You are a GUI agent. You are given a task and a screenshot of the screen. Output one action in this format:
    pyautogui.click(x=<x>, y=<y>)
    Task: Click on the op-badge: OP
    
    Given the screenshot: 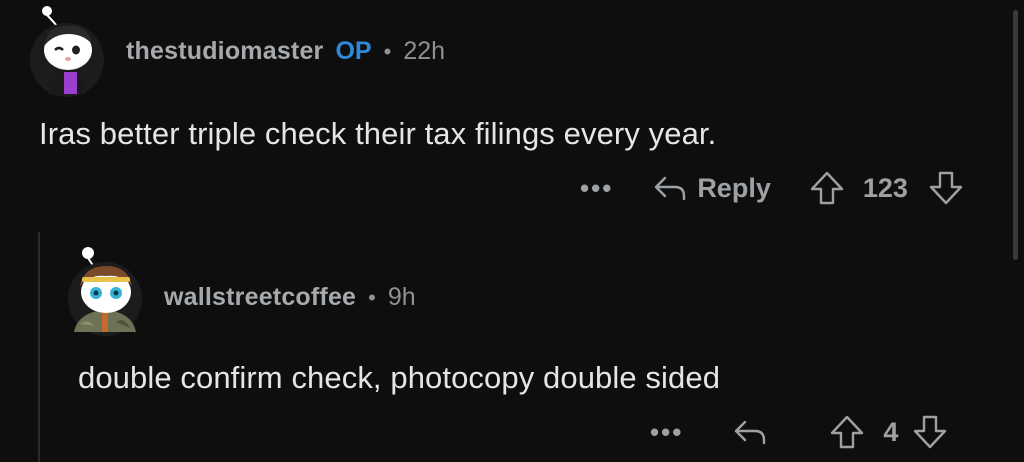 What is the action you would take?
    pyautogui.click(x=353, y=51)
    